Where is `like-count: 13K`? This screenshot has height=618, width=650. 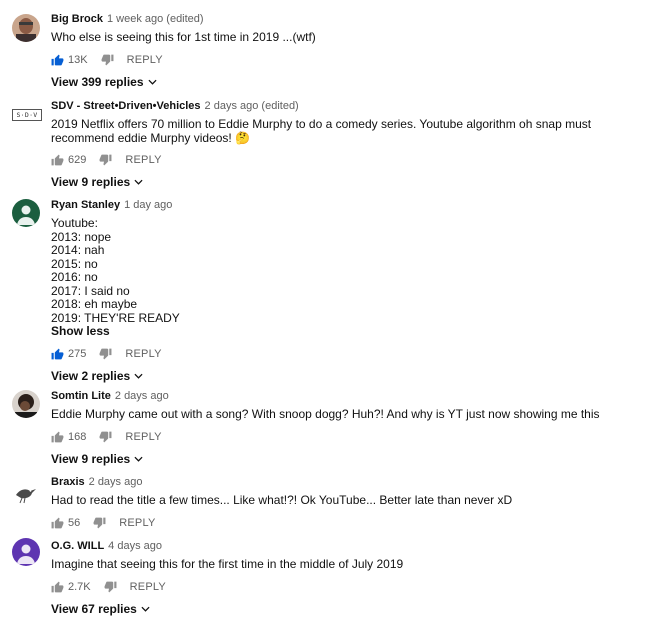
like-count: 13K is located at coordinates (78, 59).